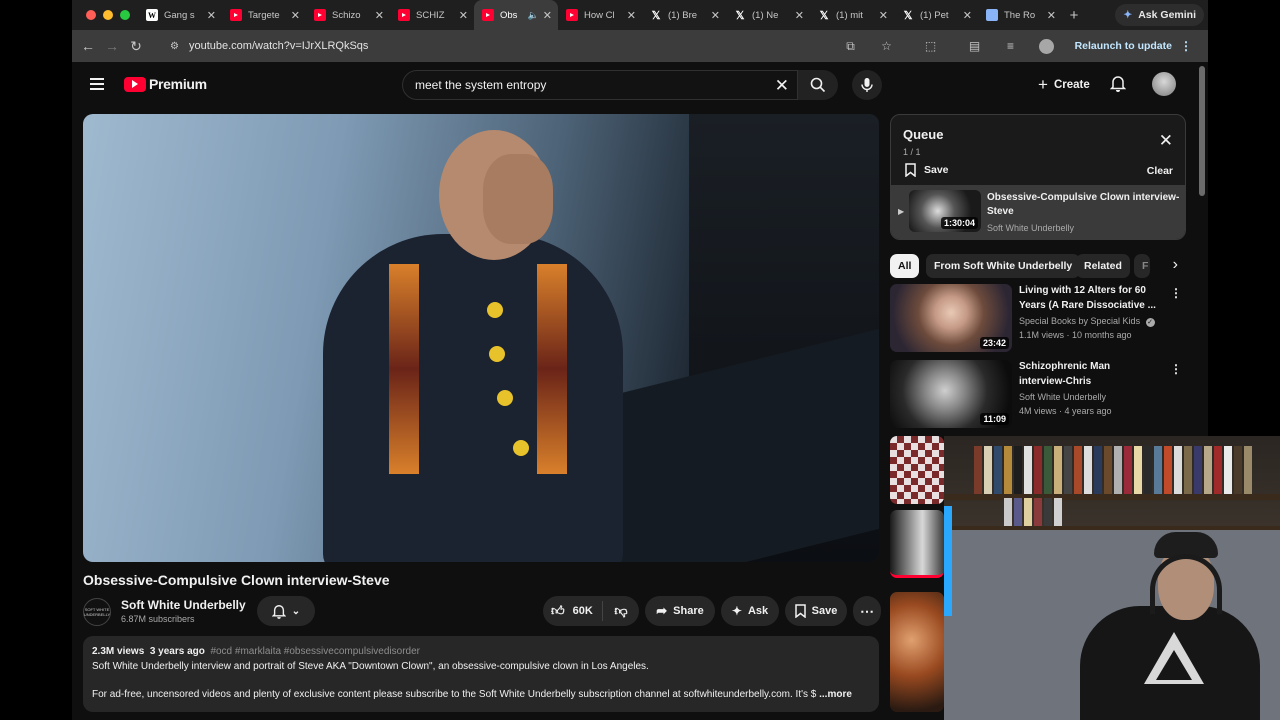 The image size is (1280, 720). I want to click on tab-9: 𝕏 (1) mit ✕, so click(852, 15).